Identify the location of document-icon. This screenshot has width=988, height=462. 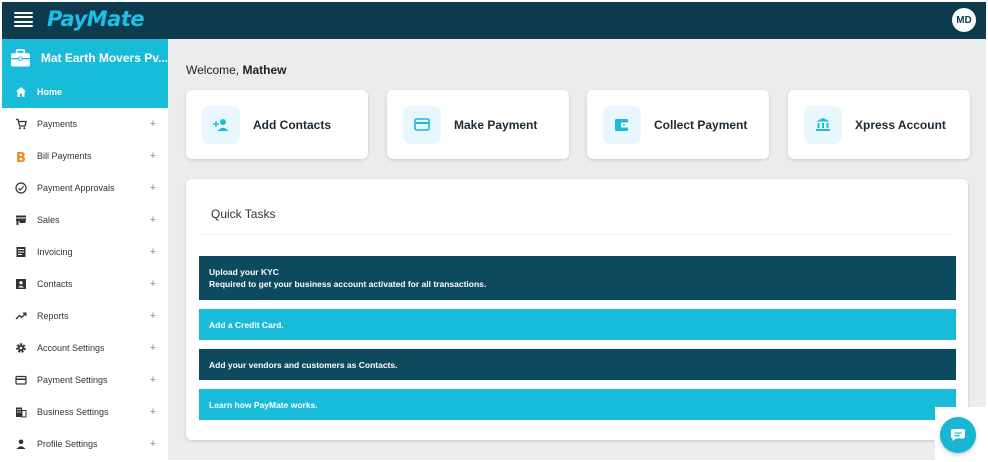
(20, 252).